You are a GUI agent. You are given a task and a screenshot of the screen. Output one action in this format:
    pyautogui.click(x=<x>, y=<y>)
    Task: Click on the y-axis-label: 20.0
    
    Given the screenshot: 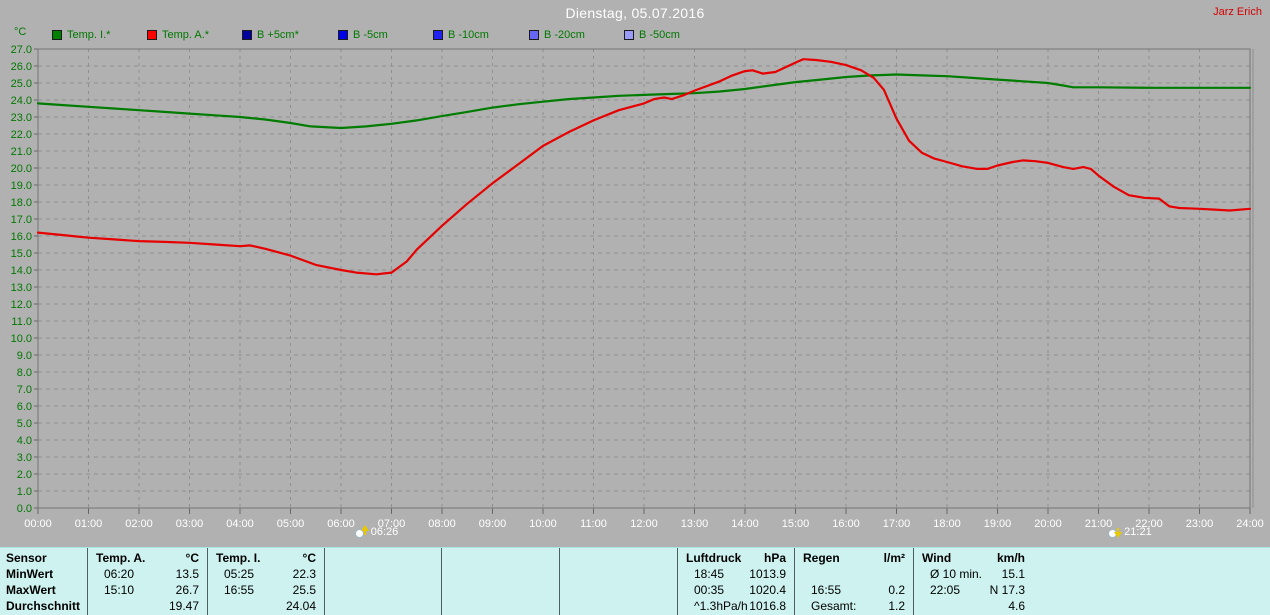 What is the action you would take?
    pyautogui.click(x=21, y=169)
    